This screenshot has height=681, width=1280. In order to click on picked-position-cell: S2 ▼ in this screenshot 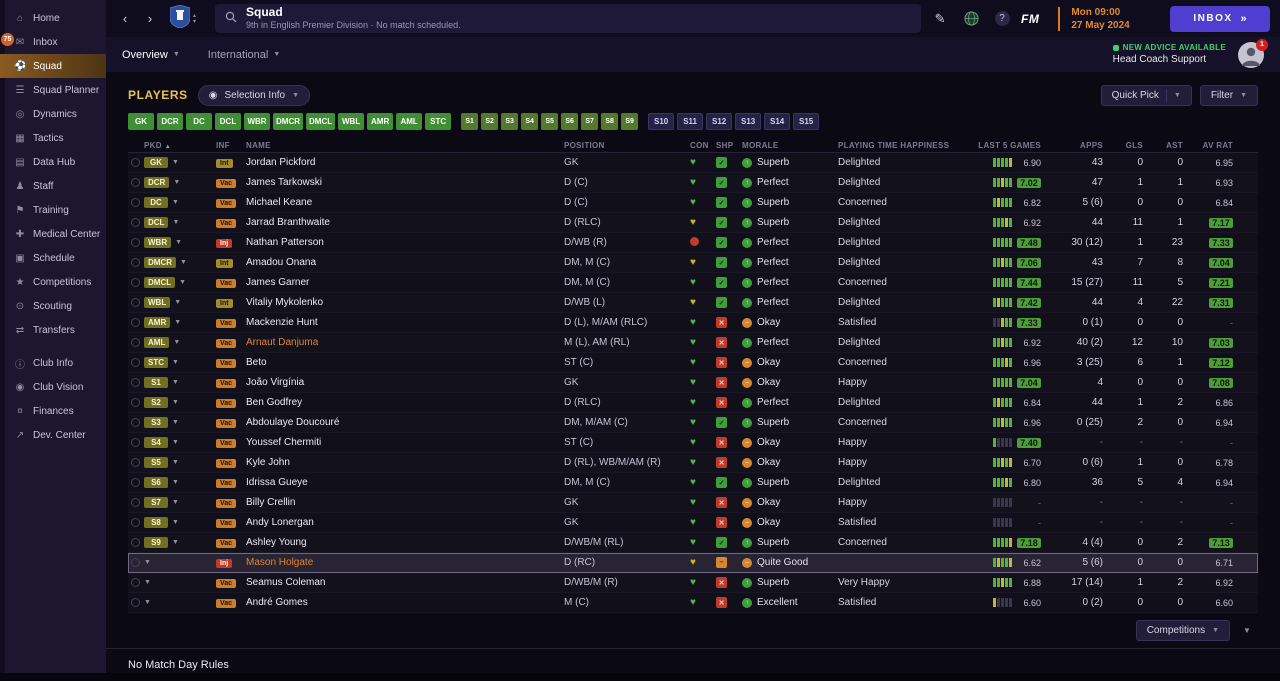, I will do `click(180, 402)`.